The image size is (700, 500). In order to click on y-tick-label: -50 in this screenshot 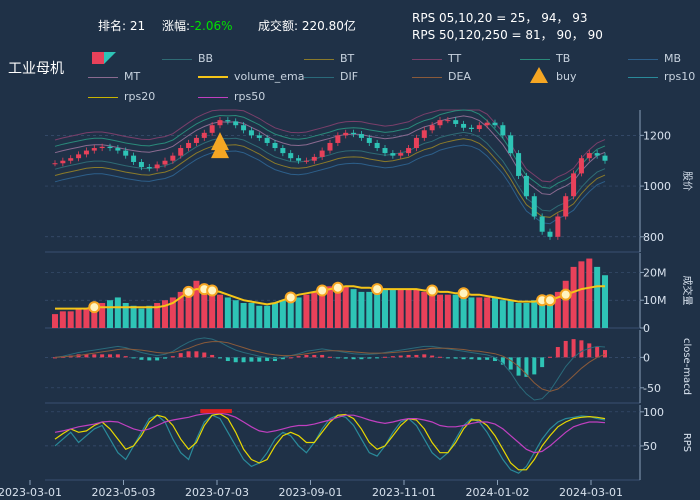, I will do `click(652, 388)`.